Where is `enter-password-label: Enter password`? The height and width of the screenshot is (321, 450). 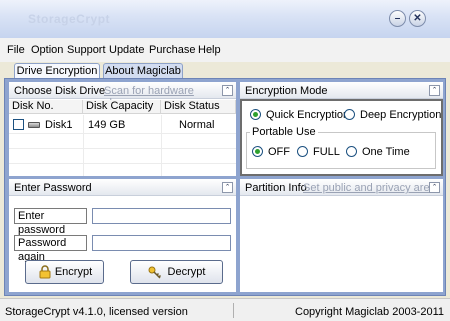 enter-password-label: Enter password is located at coordinates (50, 222).